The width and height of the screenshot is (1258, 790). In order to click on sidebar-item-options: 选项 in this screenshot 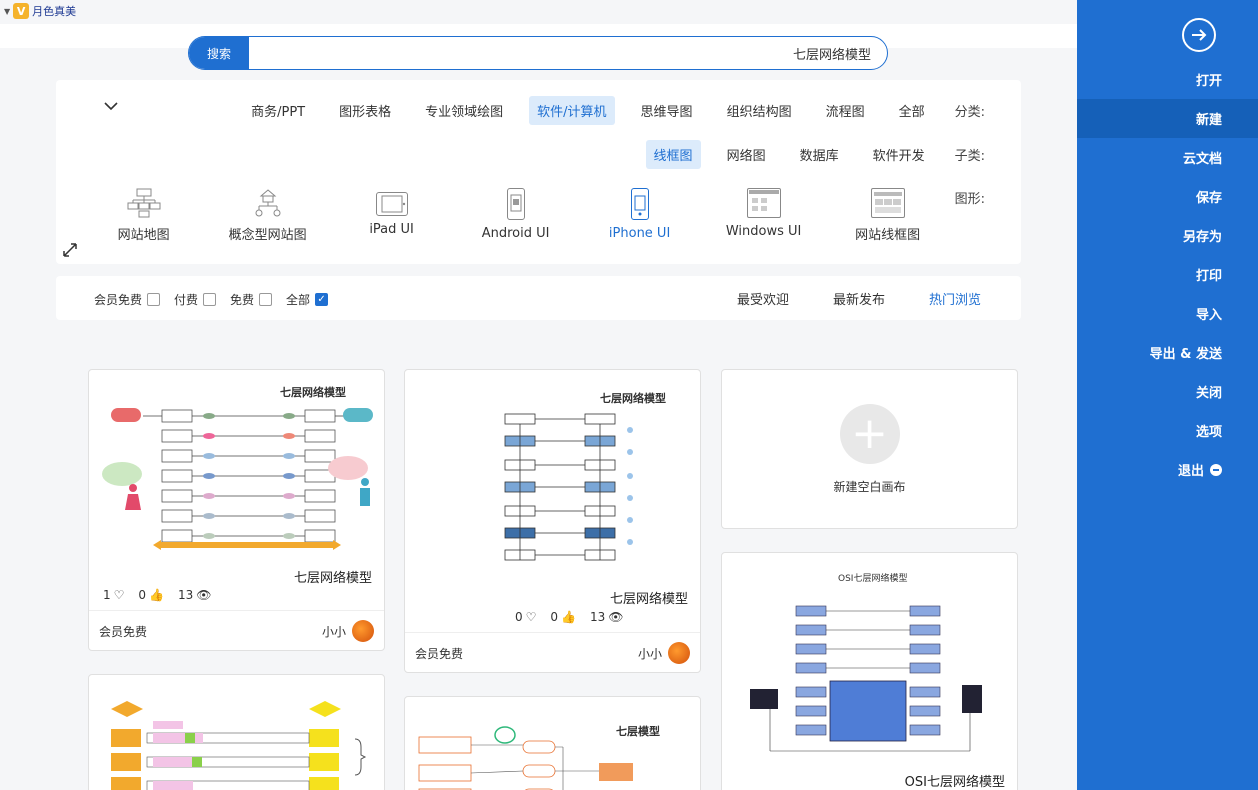, I will do `click(1167, 430)`.